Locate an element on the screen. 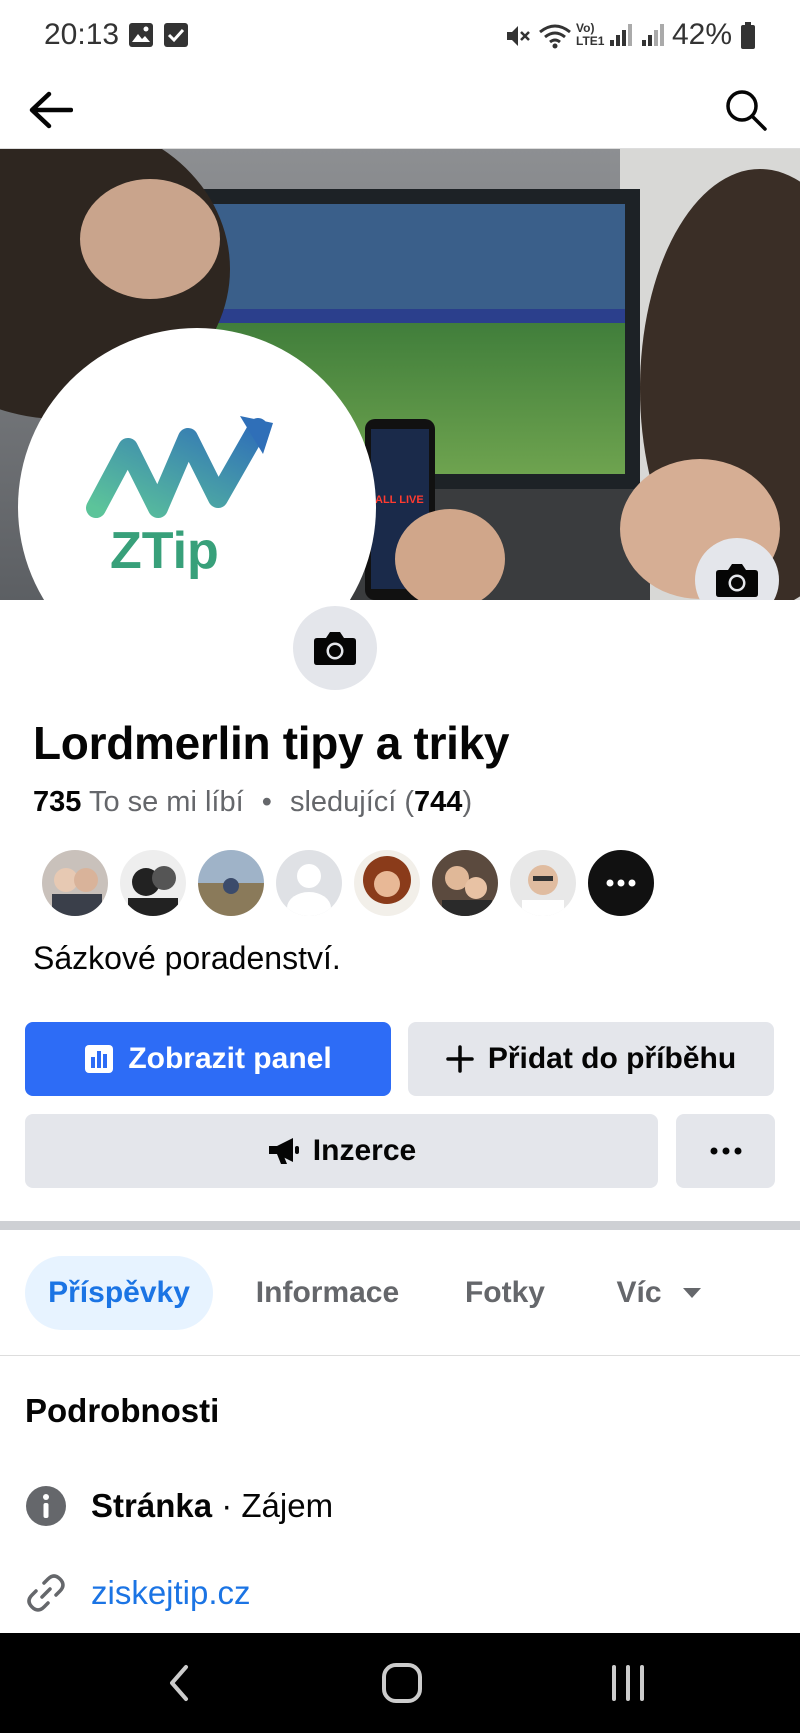 The image size is (800, 1733). search-icon is located at coordinates (746, 110).